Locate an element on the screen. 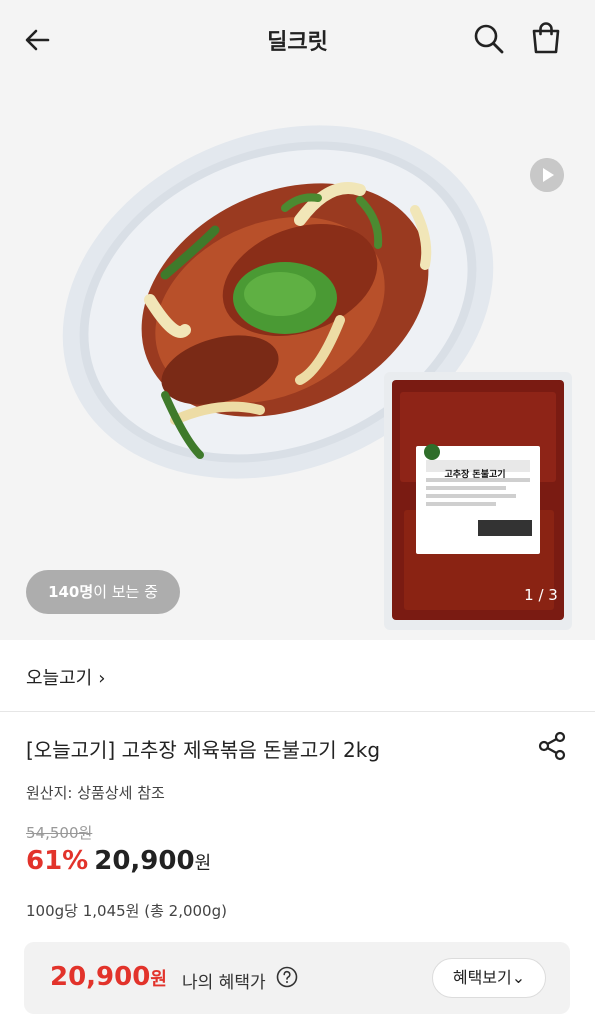  carousel-page-indicator: 1 / 3 is located at coordinates (541, 595).